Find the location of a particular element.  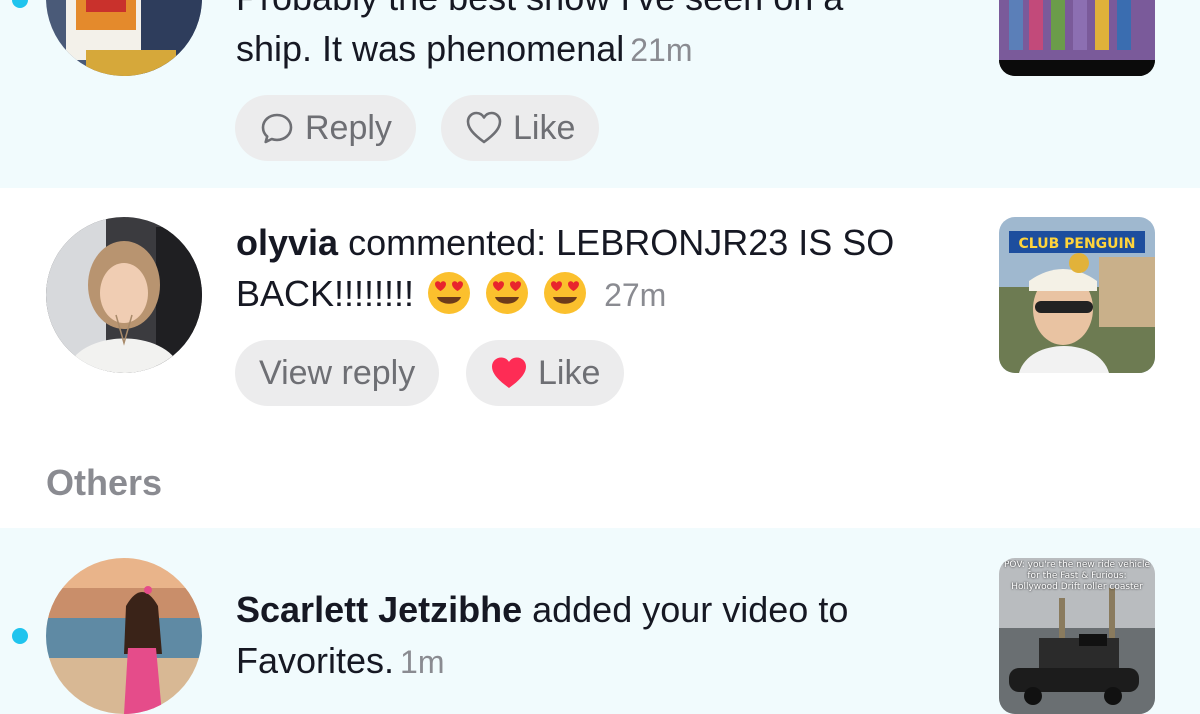

video-thumbnail is located at coordinates (1077, 38).